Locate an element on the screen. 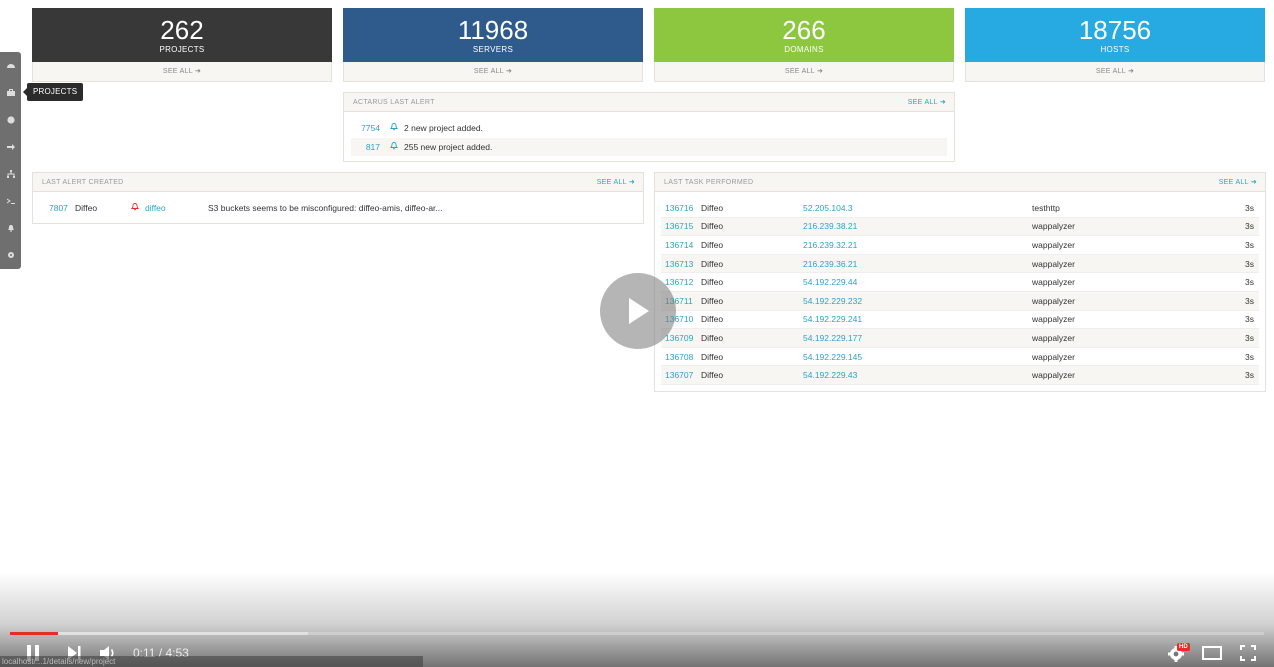  stat-header: 11968 SERVERS is located at coordinates (493, 35).